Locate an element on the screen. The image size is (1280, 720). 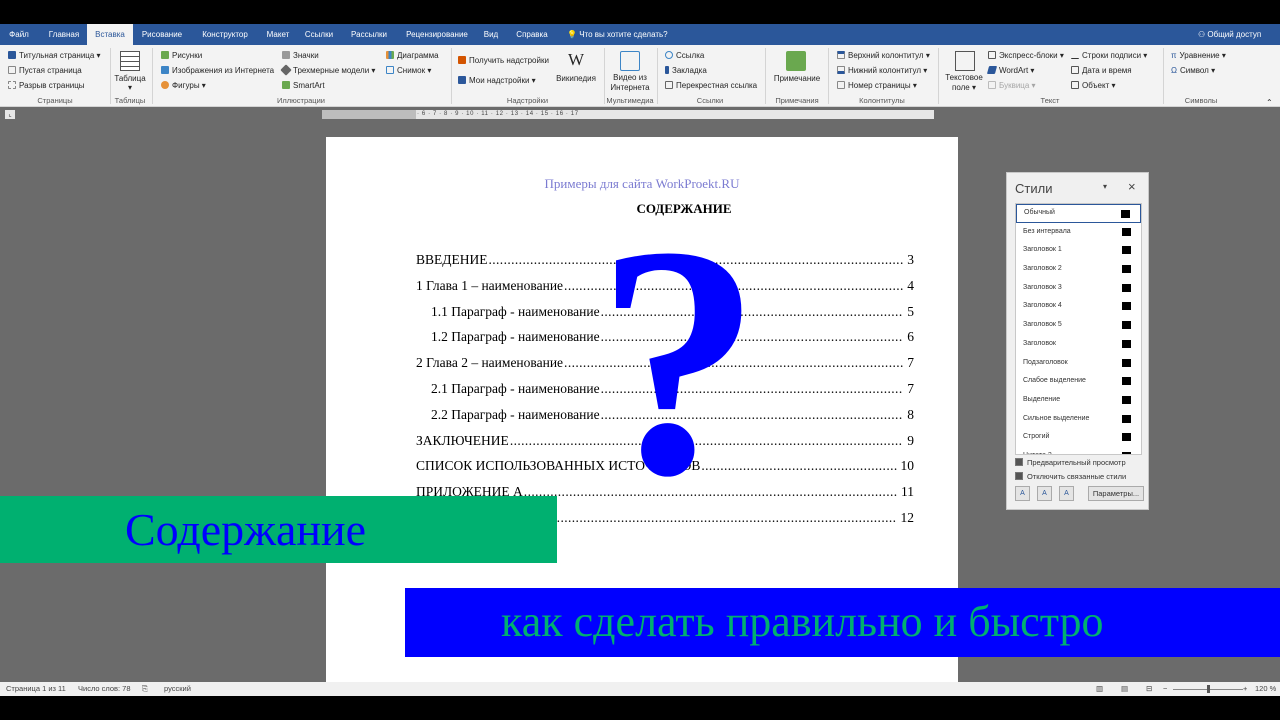
table-dropdown-arrow: ▾ is located at coordinates (130, 88).